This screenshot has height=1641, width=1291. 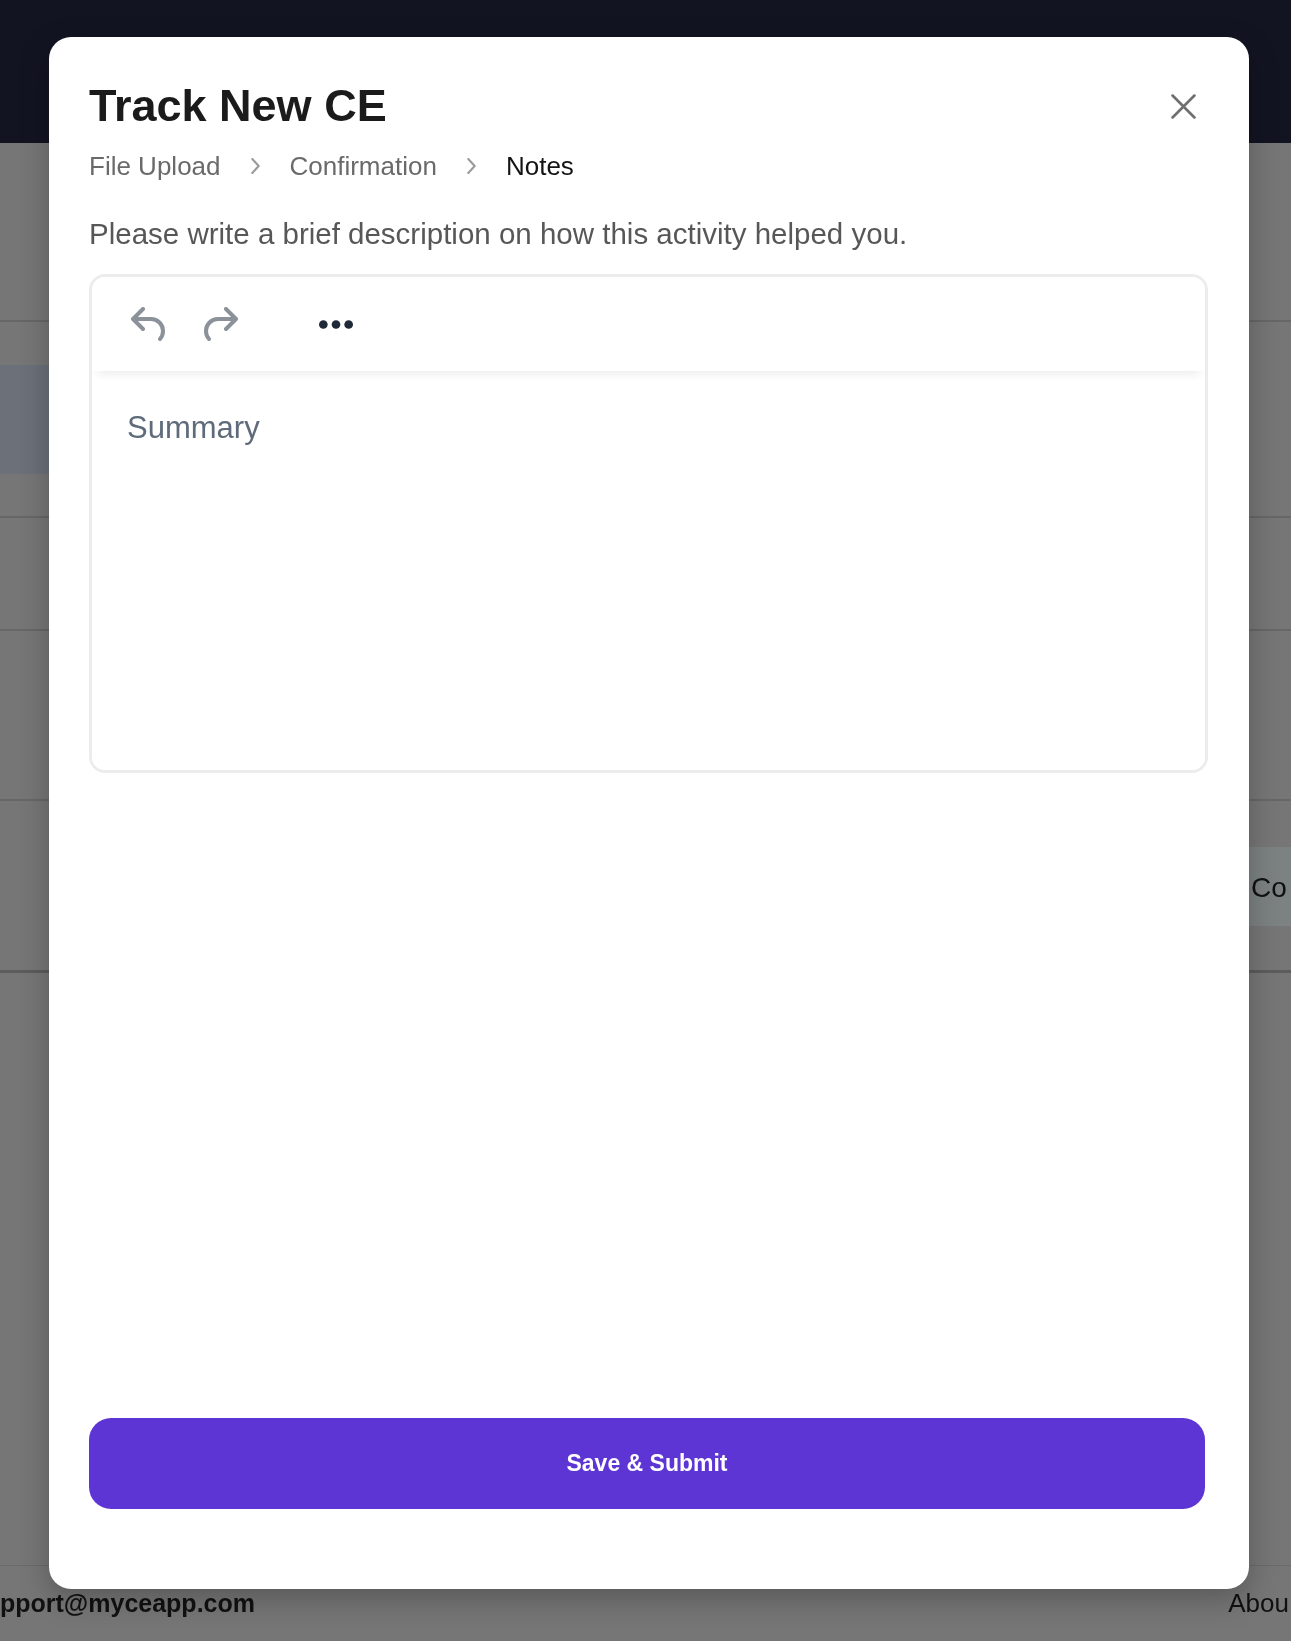 What do you see at coordinates (155, 166) in the screenshot?
I see `breadcrumb-step: File Upload` at bounding box center [155, 166].